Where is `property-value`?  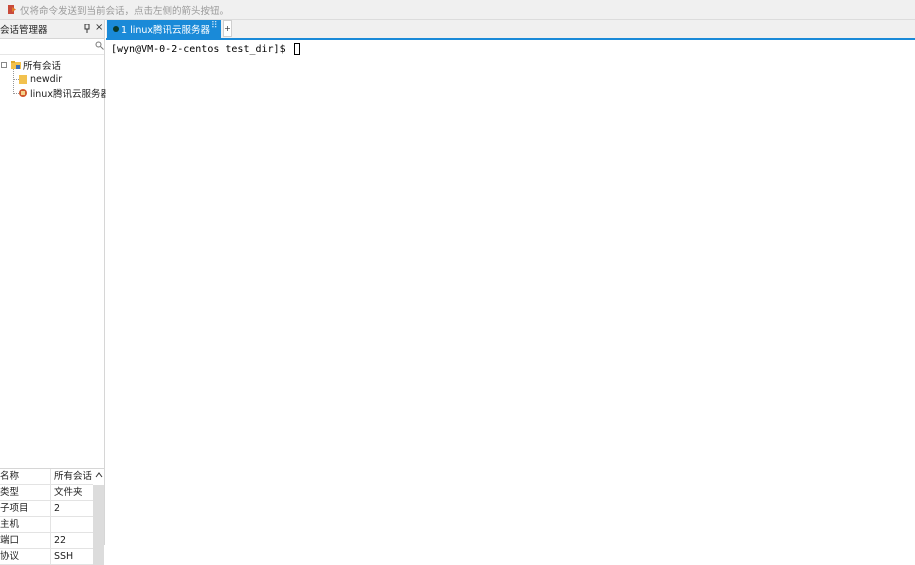
property-value is located at coordinates (52, 524).